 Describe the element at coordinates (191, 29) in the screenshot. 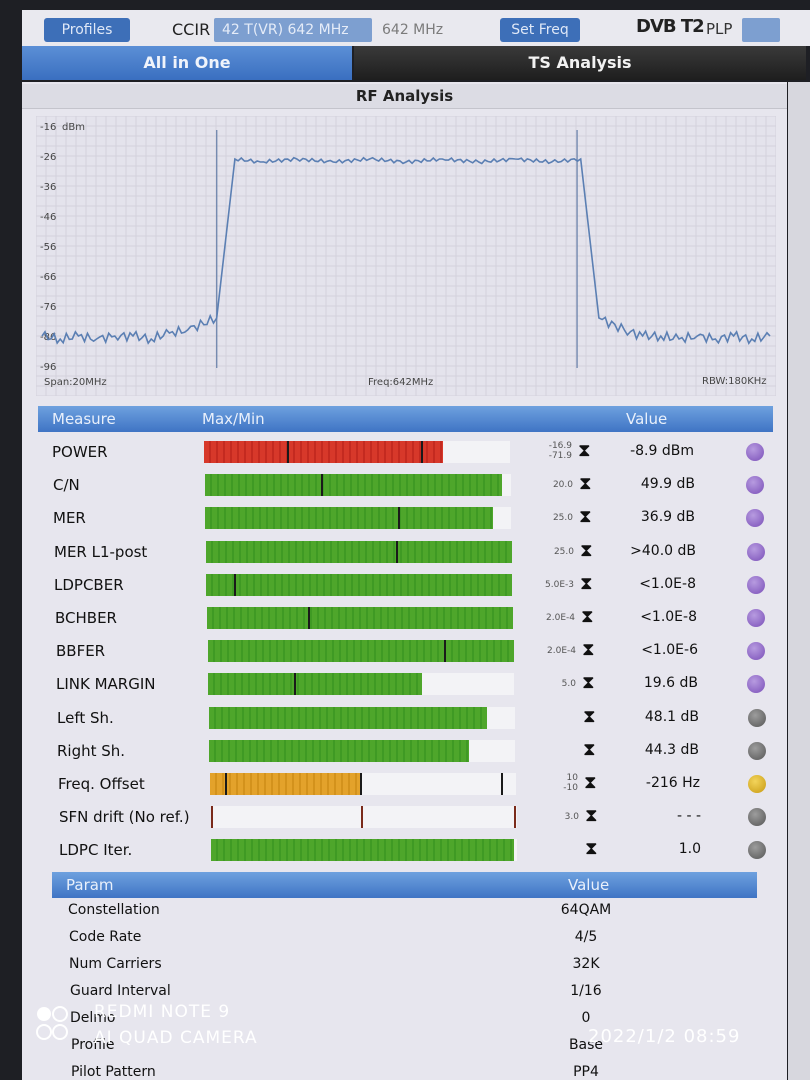

I see `standard-label: CCIR` at that location.